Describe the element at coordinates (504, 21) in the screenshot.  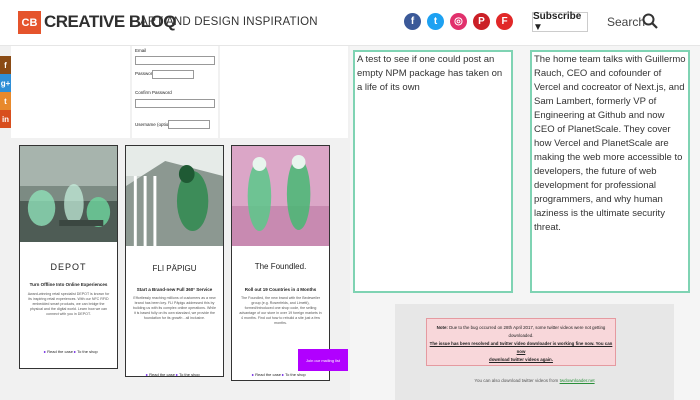
I see `flipboard-icon: F` at that location.